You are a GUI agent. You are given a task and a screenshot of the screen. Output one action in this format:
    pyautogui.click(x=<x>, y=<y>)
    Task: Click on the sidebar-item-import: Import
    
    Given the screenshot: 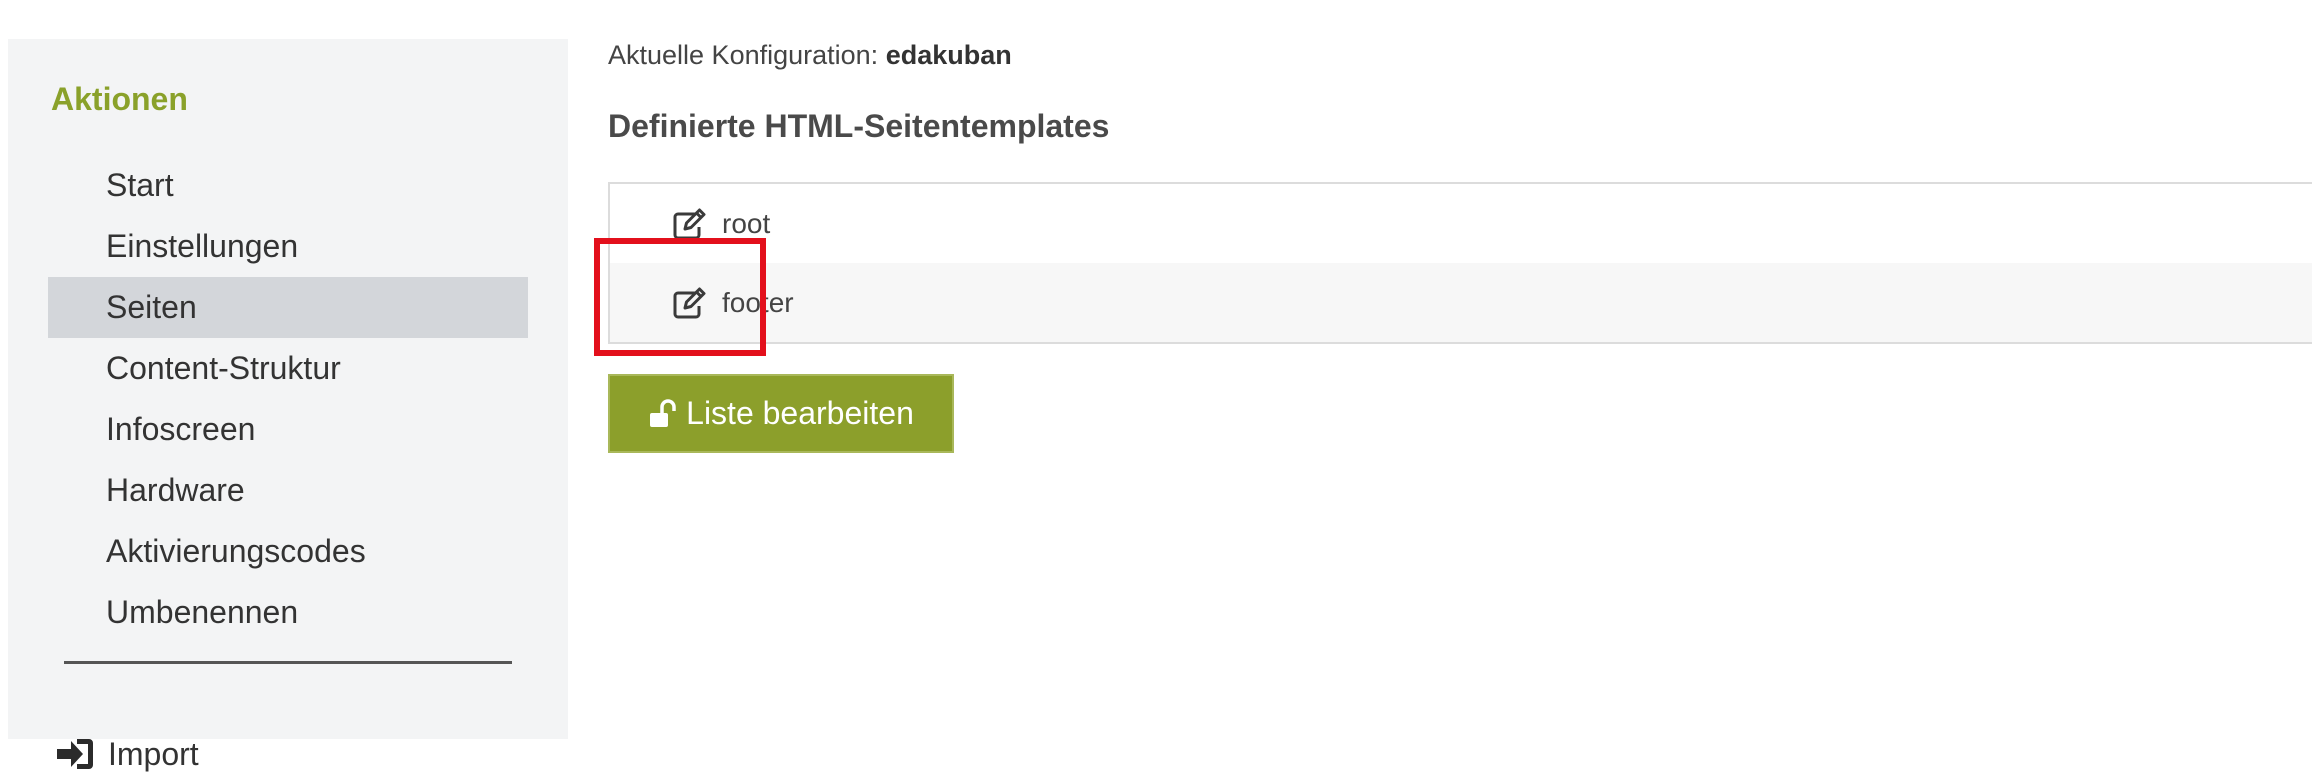 What is the action you would take?
    pyautogui.click(x=126, y=754)
    